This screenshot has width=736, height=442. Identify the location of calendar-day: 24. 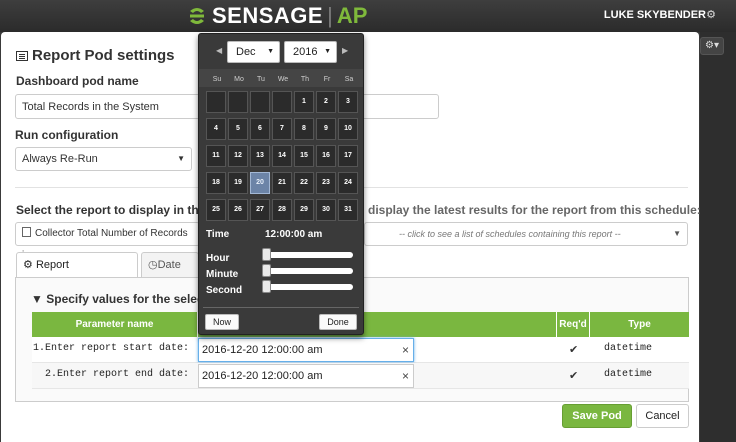
(348, 183).